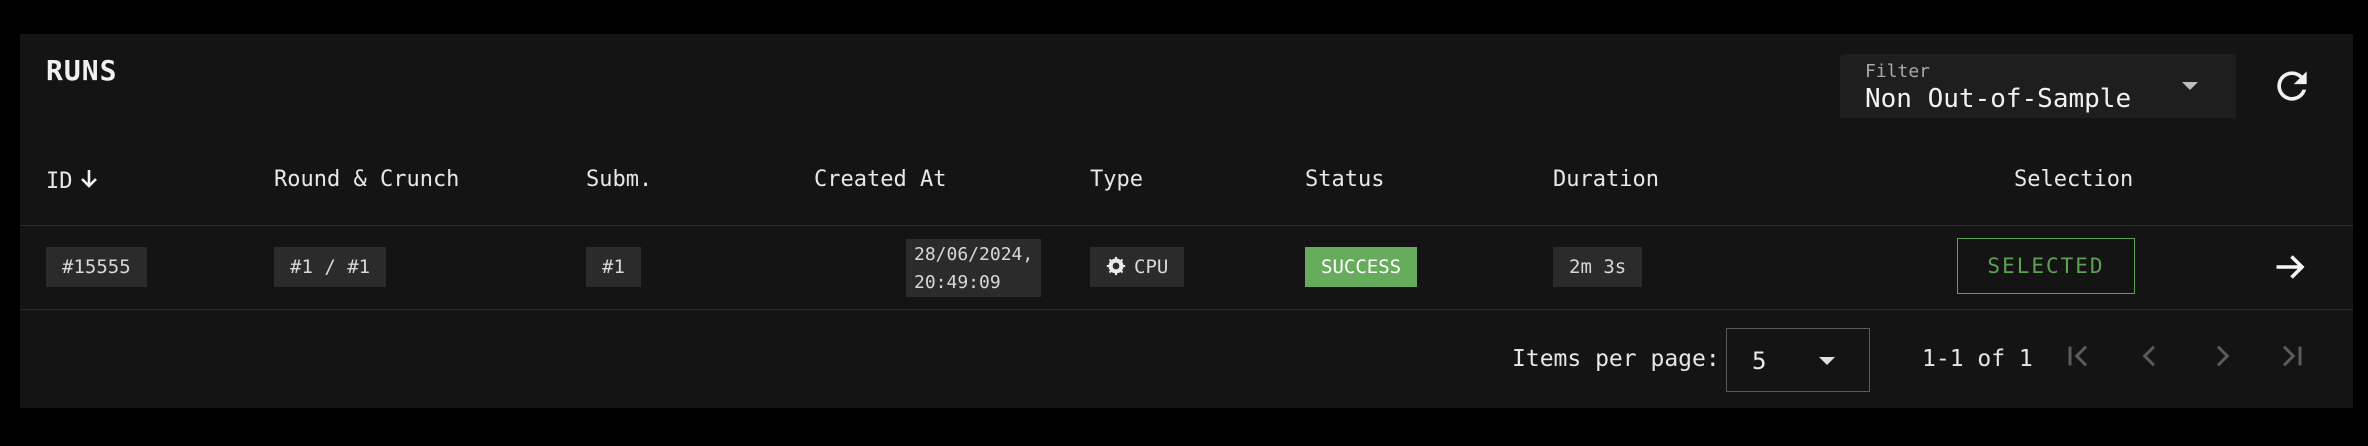  Describe the element at coordinates (613, 267) in the screenshot. I see `submission-chip: #1` at that location.